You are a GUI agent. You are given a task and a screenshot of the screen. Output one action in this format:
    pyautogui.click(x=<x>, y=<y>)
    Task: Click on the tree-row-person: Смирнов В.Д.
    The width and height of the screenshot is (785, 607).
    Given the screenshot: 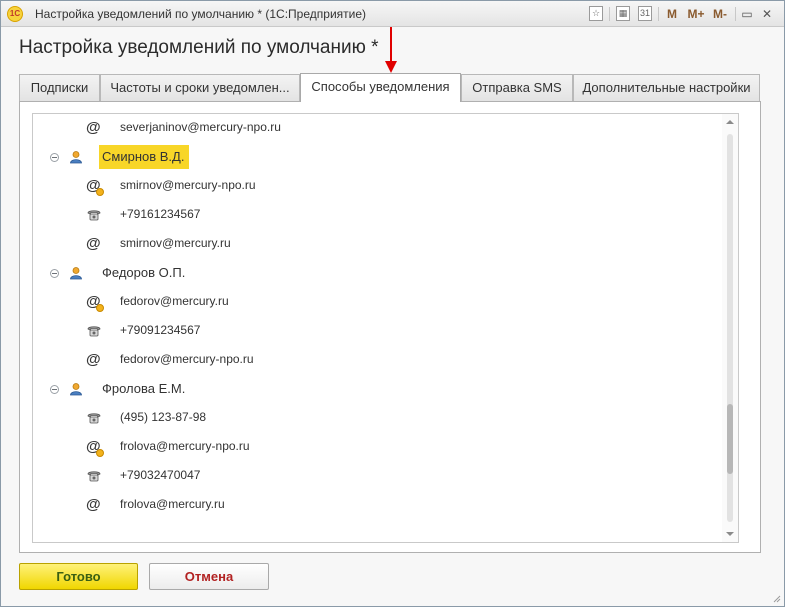 What is the action you would take?
    pyautogui.click(x=385, y=157)
    